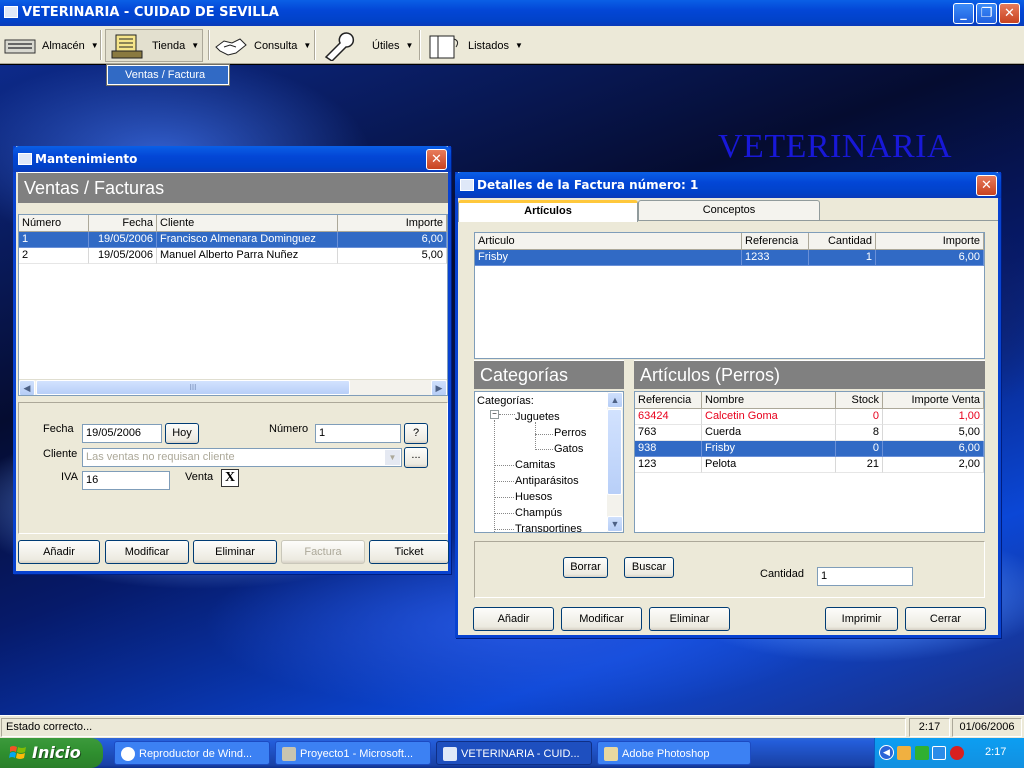 This screenshot has height=768, width=1024. Describe the element at coordinates (728, 185) in the screenshot. I see `detalles-title-bar: Detalles de la Factura número: 1 ✕` at that location.